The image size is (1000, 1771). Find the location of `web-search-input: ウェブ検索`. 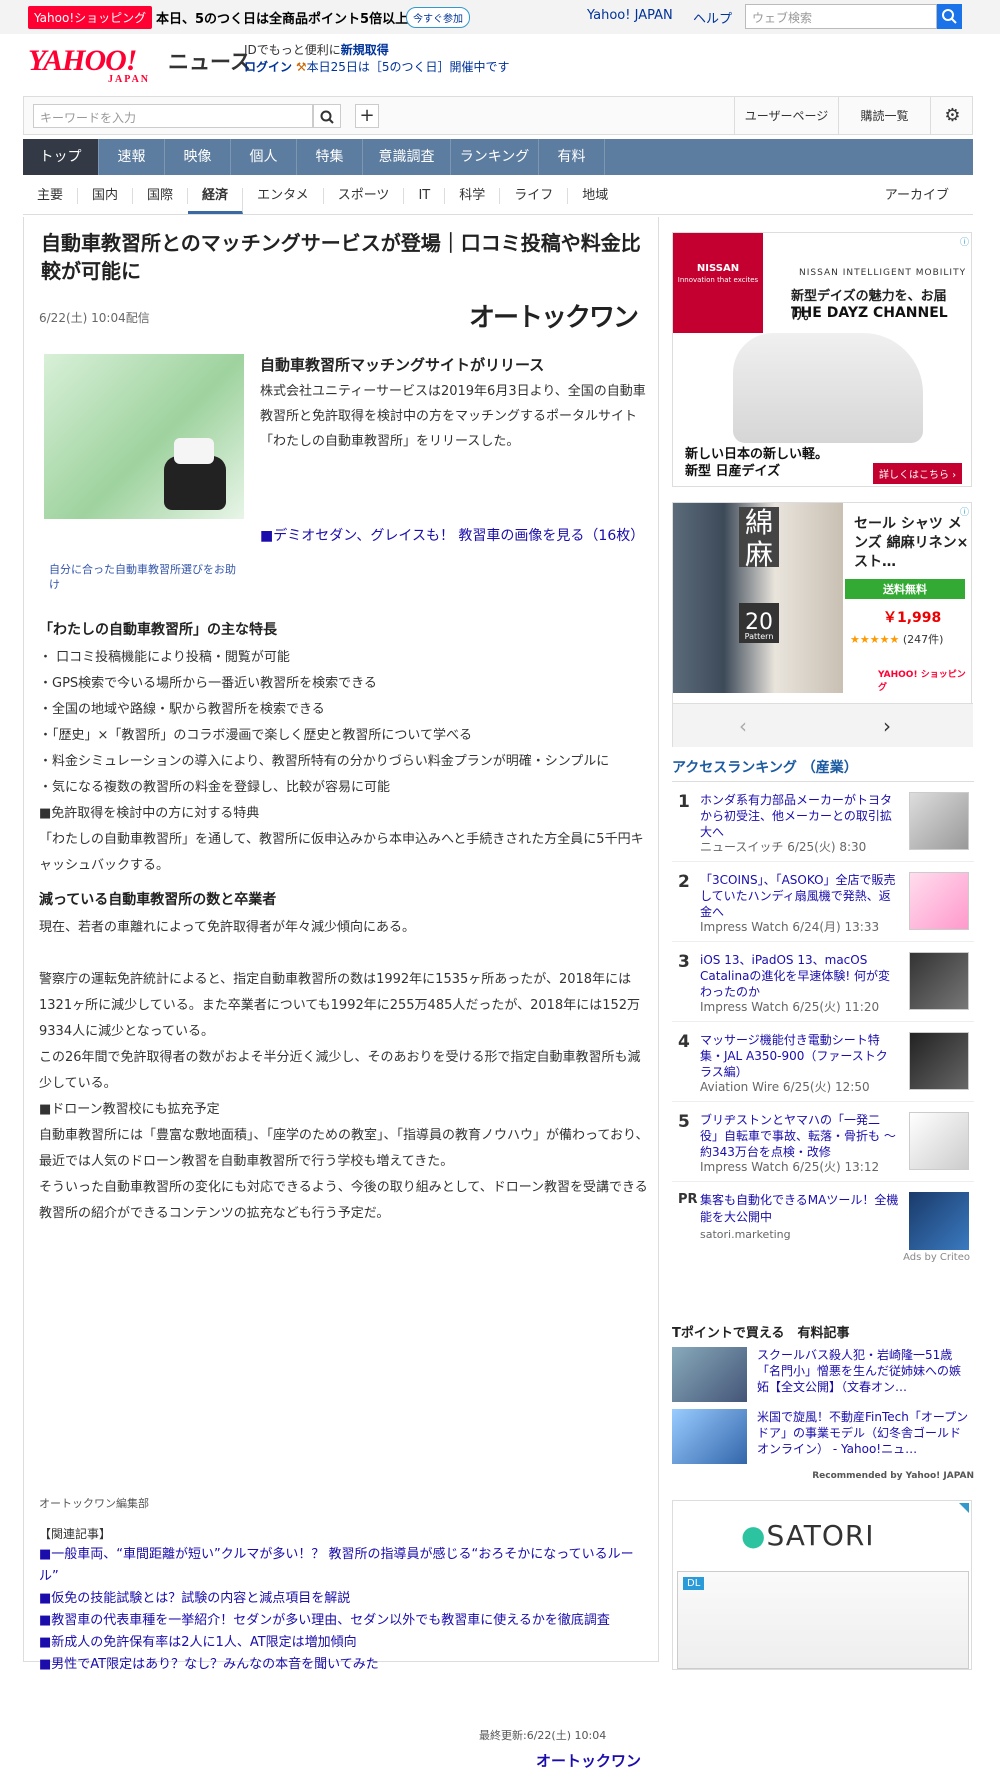

web-search-input: ウェブ検索 is located at coordinates (841, 16).